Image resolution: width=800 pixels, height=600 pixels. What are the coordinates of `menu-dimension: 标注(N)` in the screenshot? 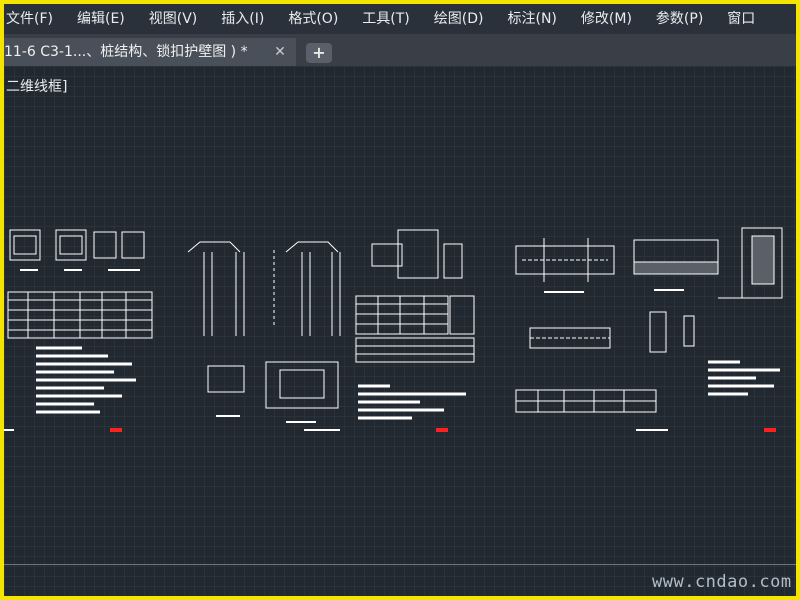 It's located at (532, 19).